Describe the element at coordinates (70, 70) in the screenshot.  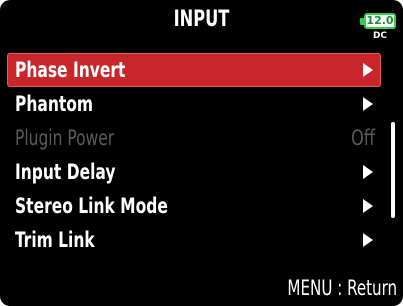
I see `menu-item-label: Phase Invert` at that location.